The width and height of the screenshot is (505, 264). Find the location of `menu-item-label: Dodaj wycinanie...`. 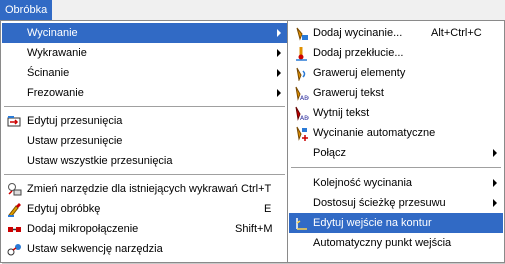

menu-item-label: Dodaj wycinanie... is located at coordinates (358, 33).